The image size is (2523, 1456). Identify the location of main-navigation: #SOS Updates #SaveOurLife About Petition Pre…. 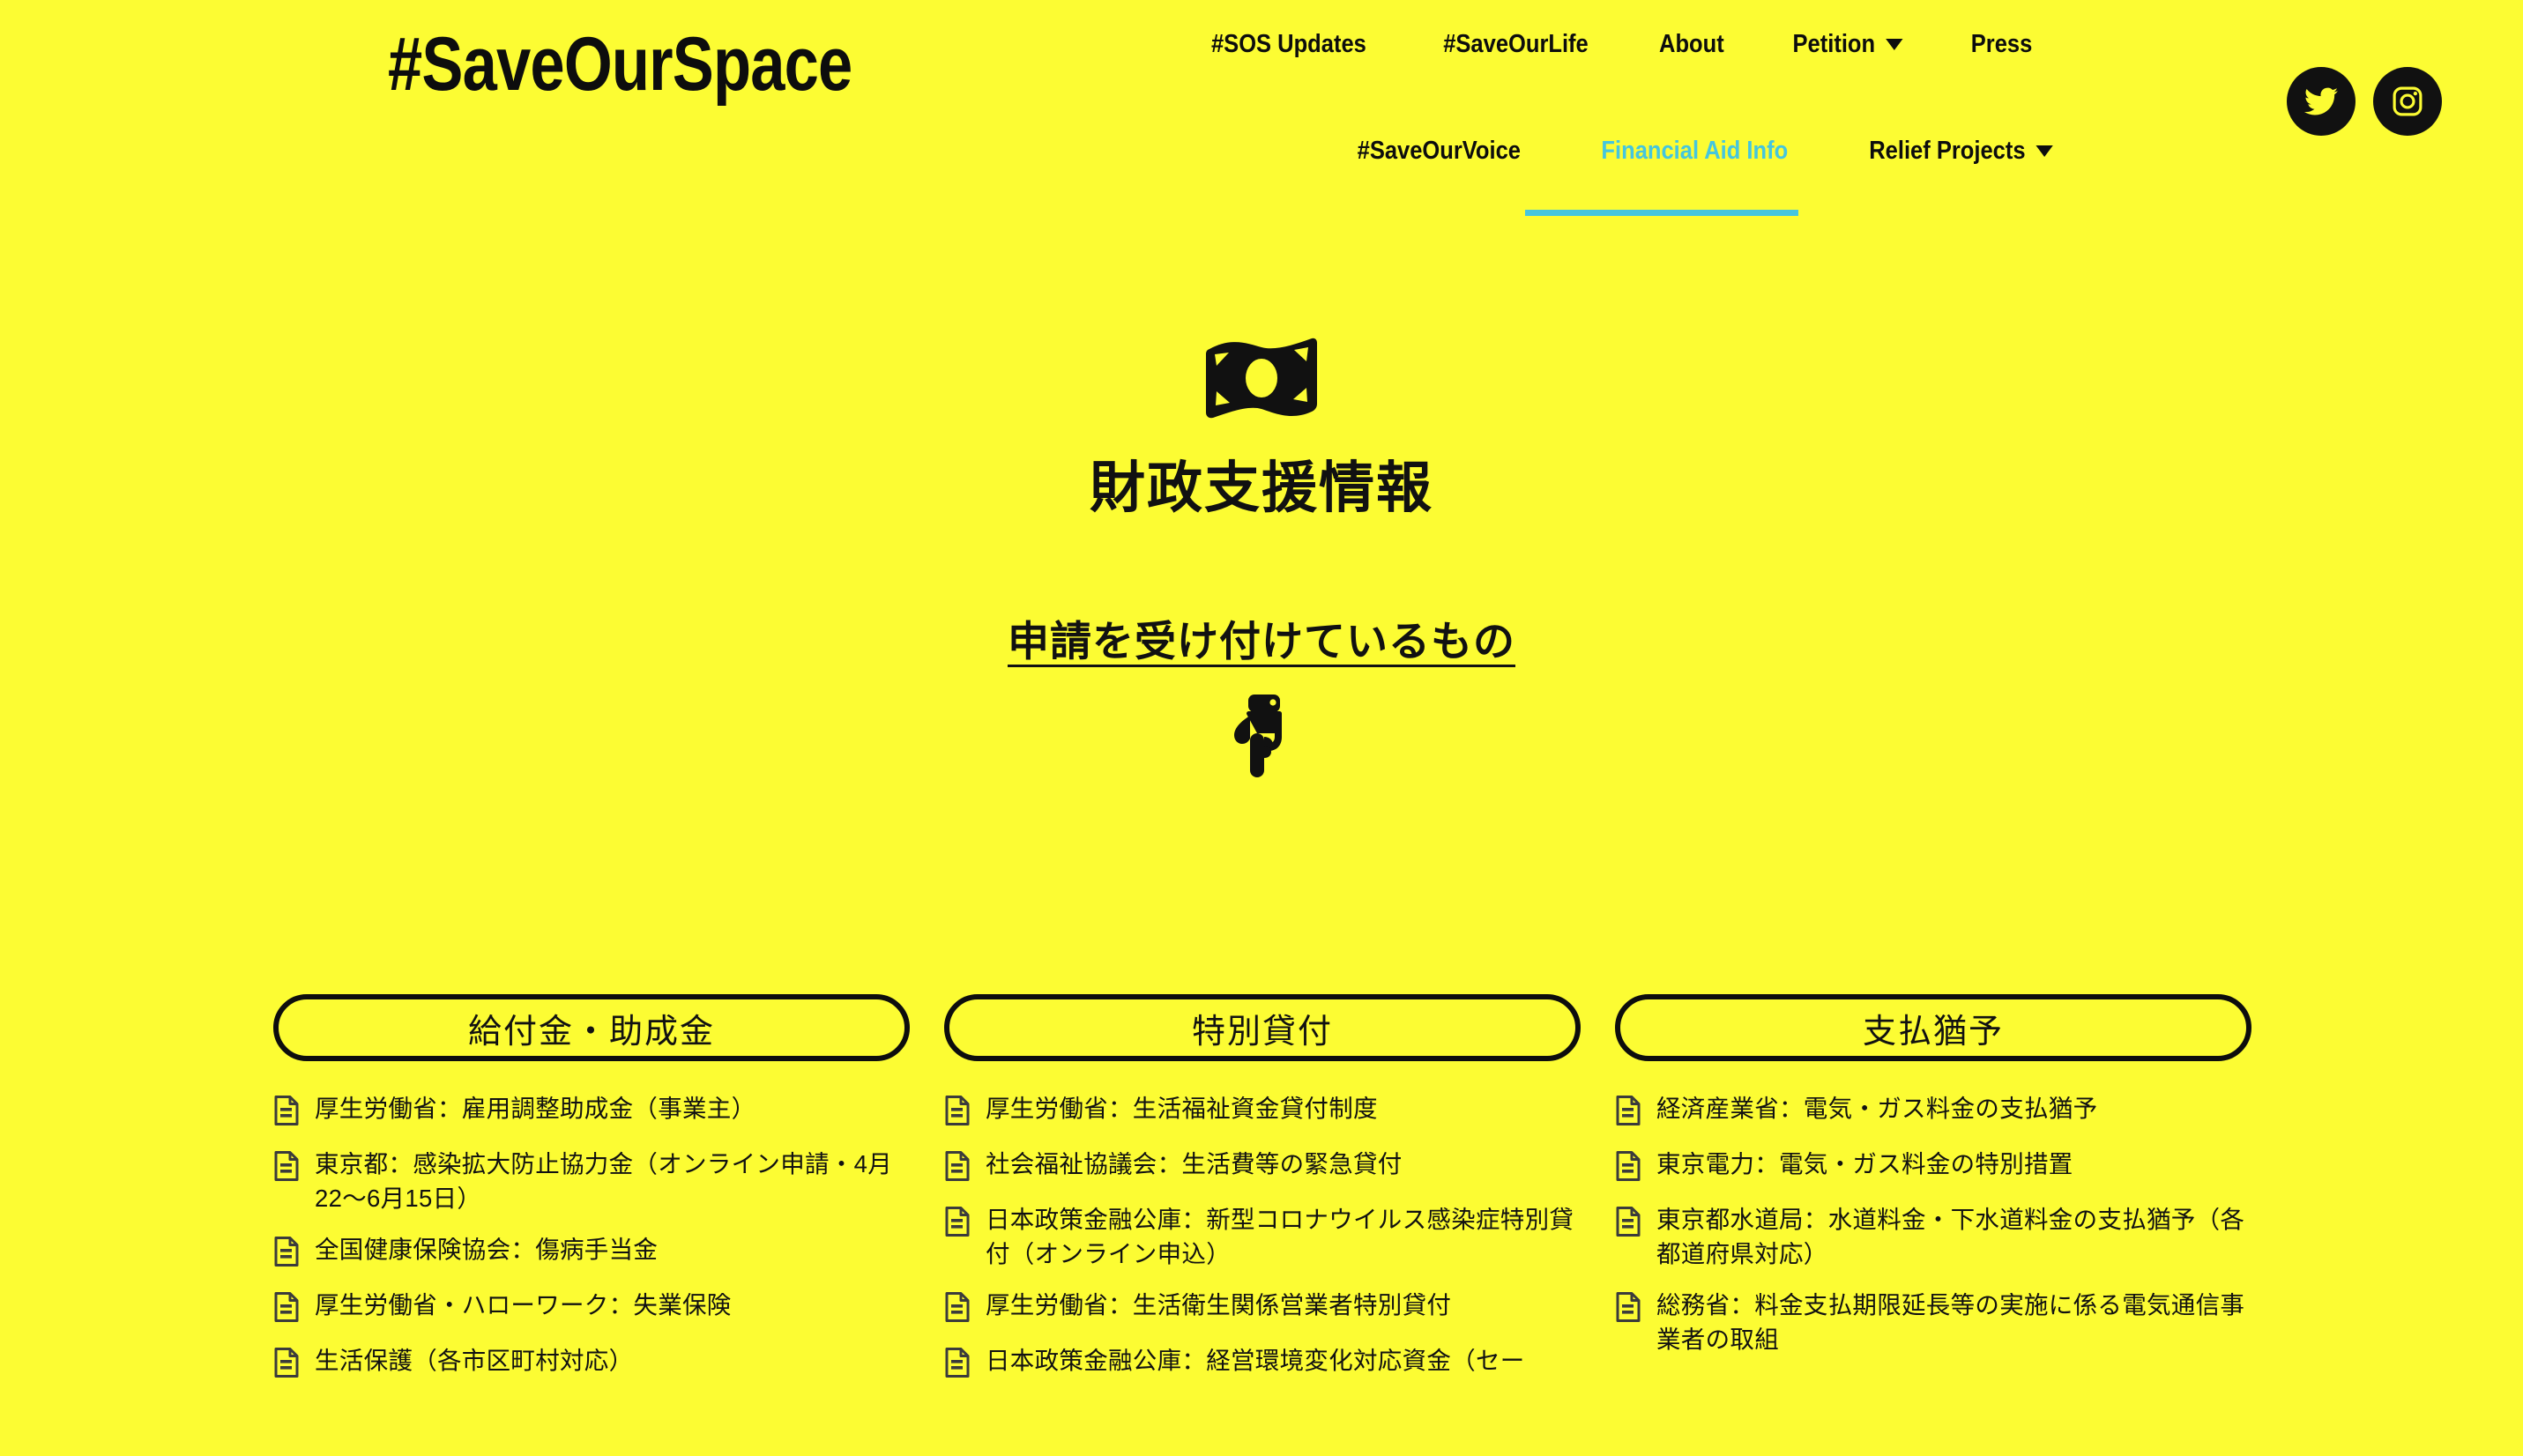
(1613, 114).